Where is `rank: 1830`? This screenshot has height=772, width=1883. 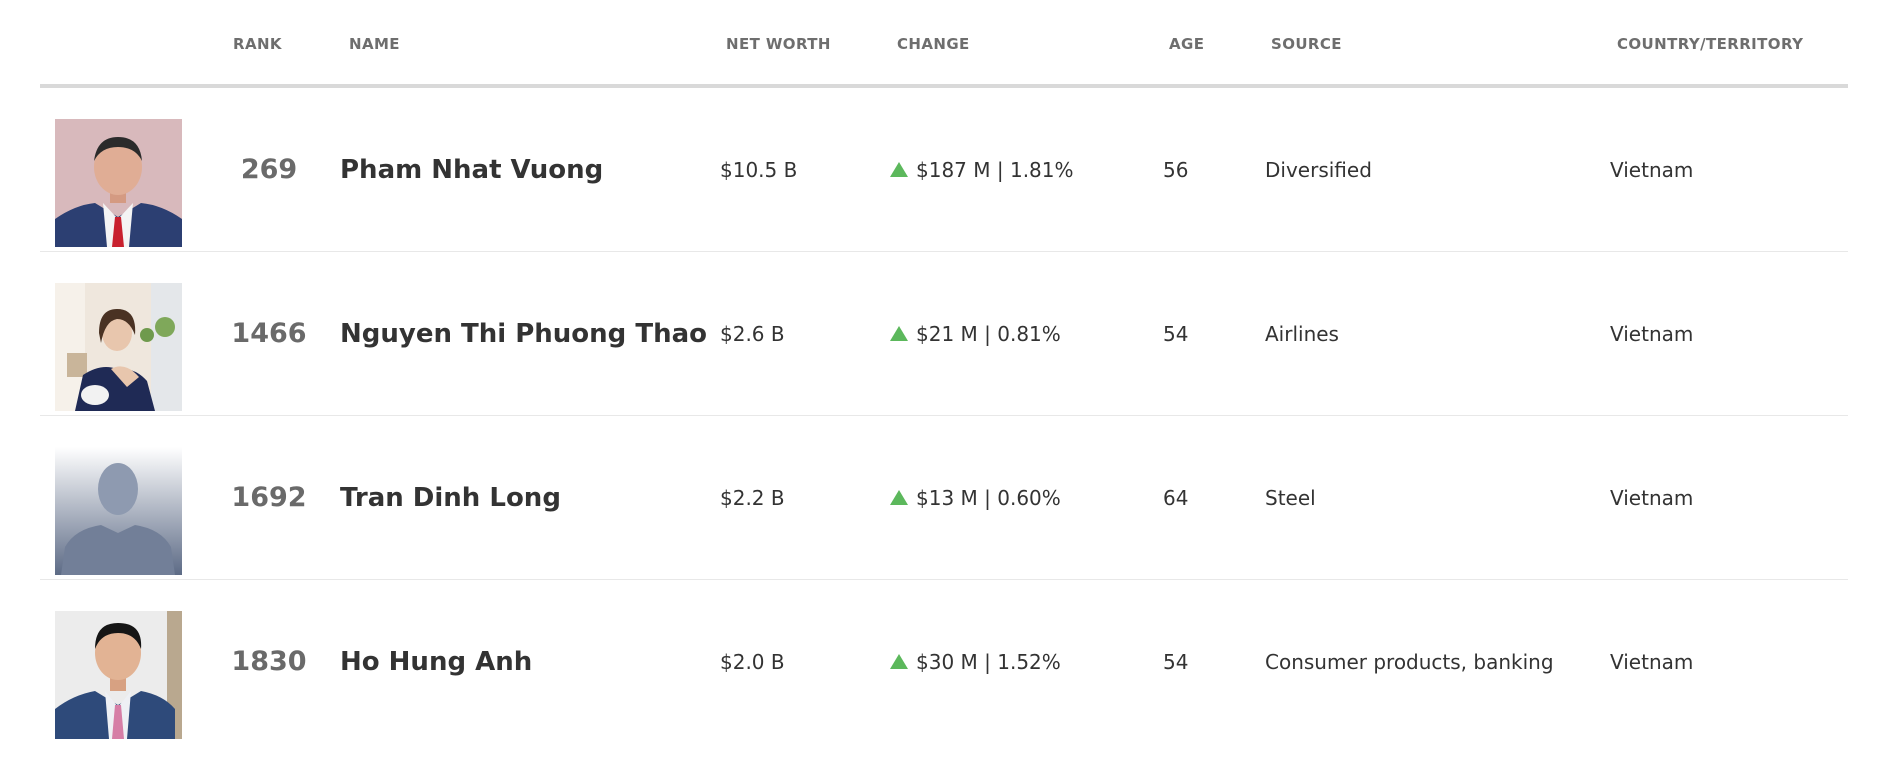 rank: 1830 is located at coordinates (269, 661).